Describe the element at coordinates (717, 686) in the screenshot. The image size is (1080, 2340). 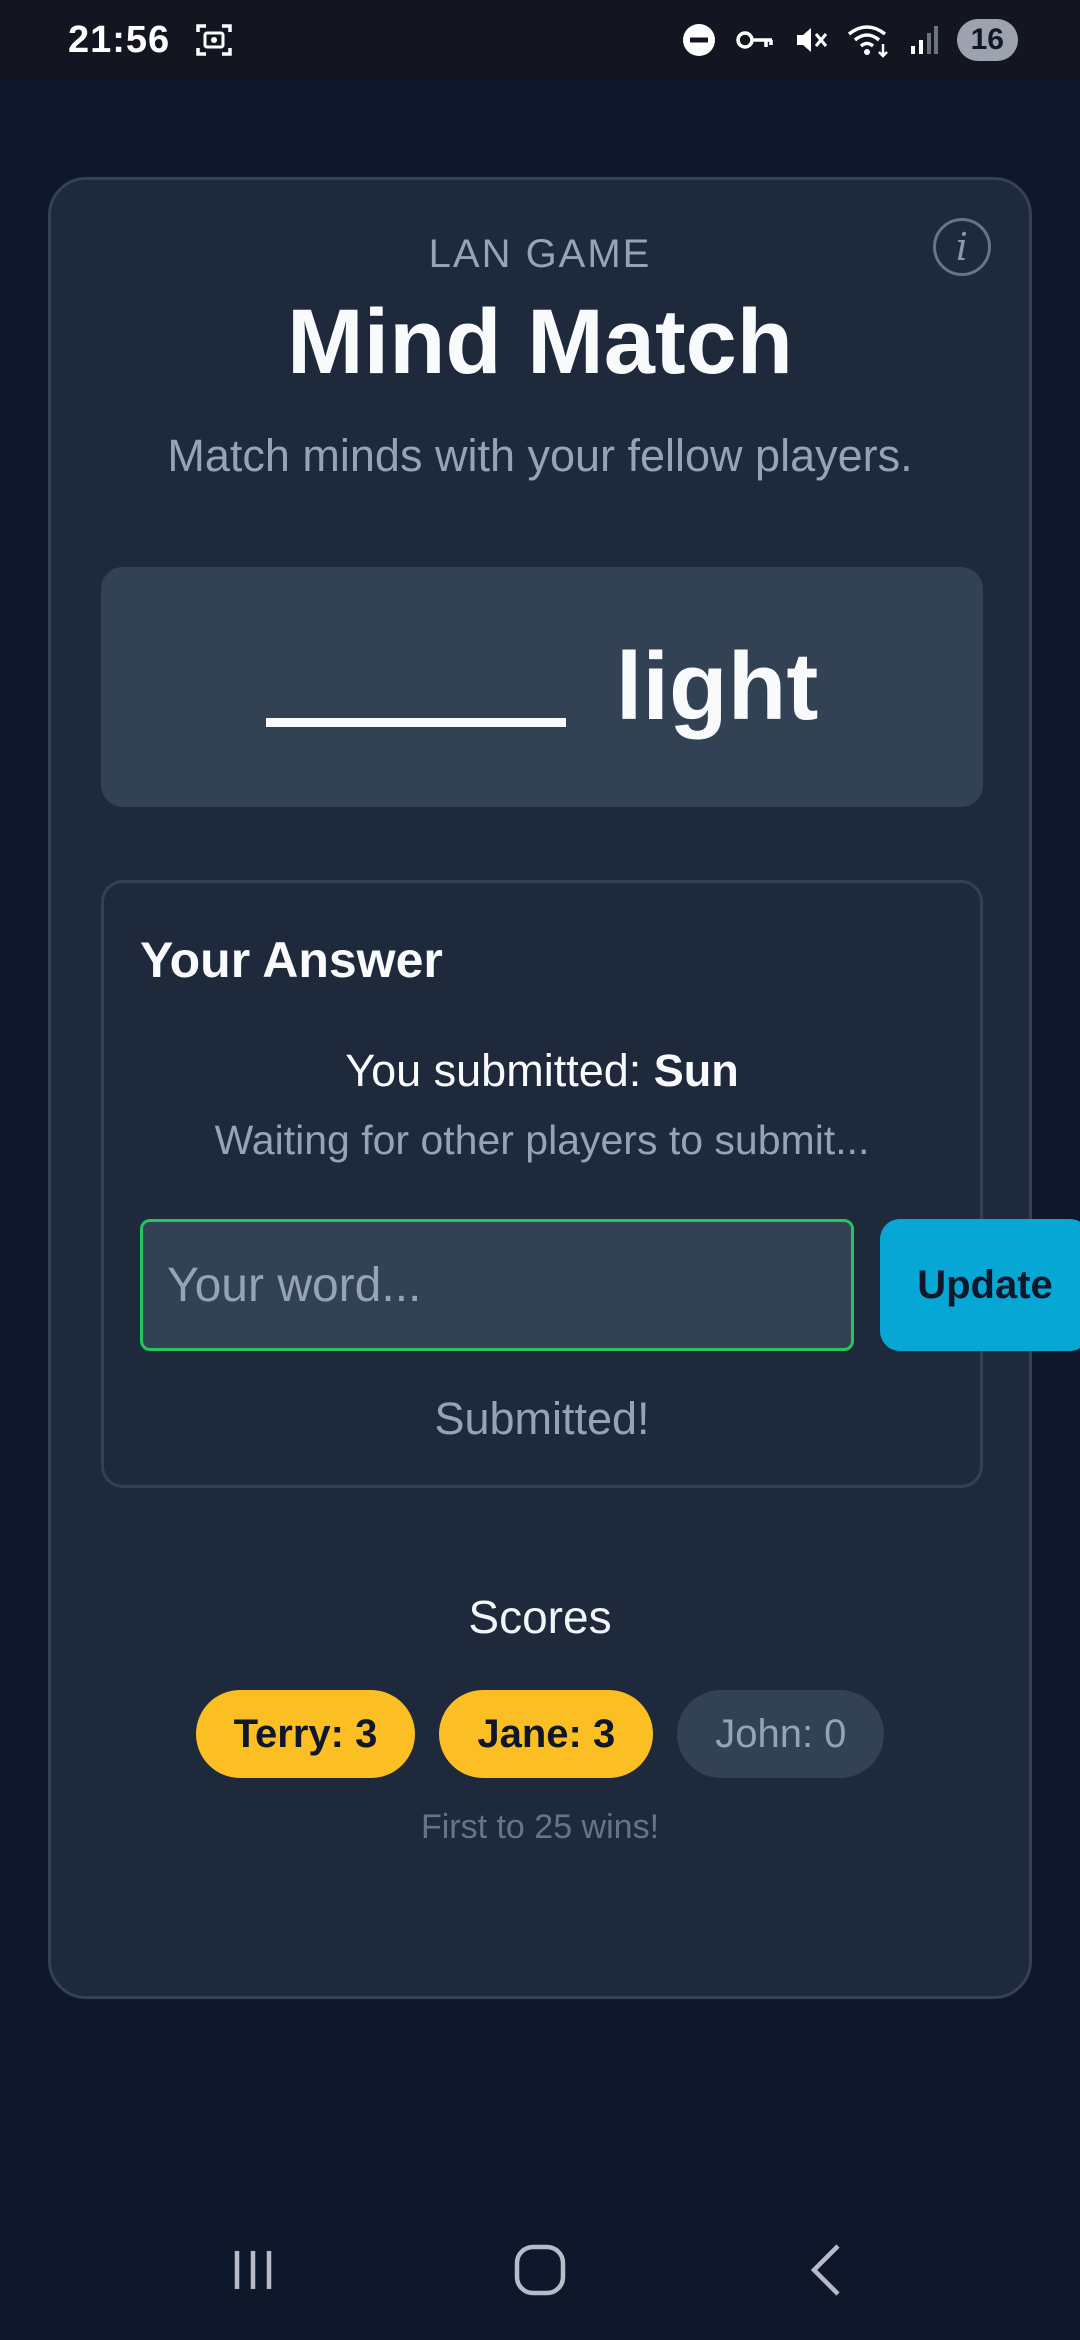
I see `prompt-word: light` at that location.